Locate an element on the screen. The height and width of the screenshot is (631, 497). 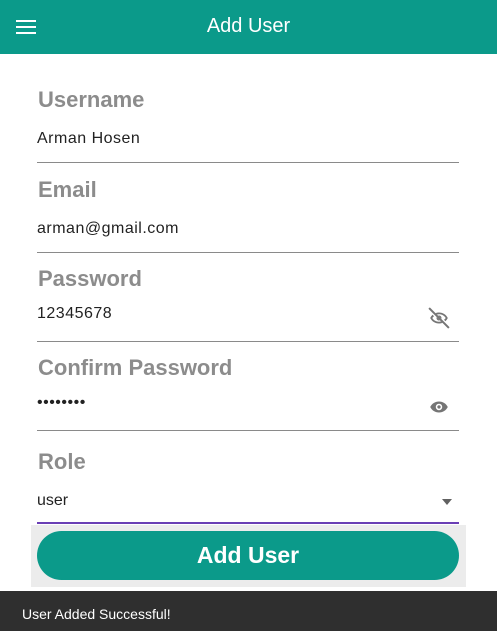
password-visibility-toggle is located at coordinates (439, 318).